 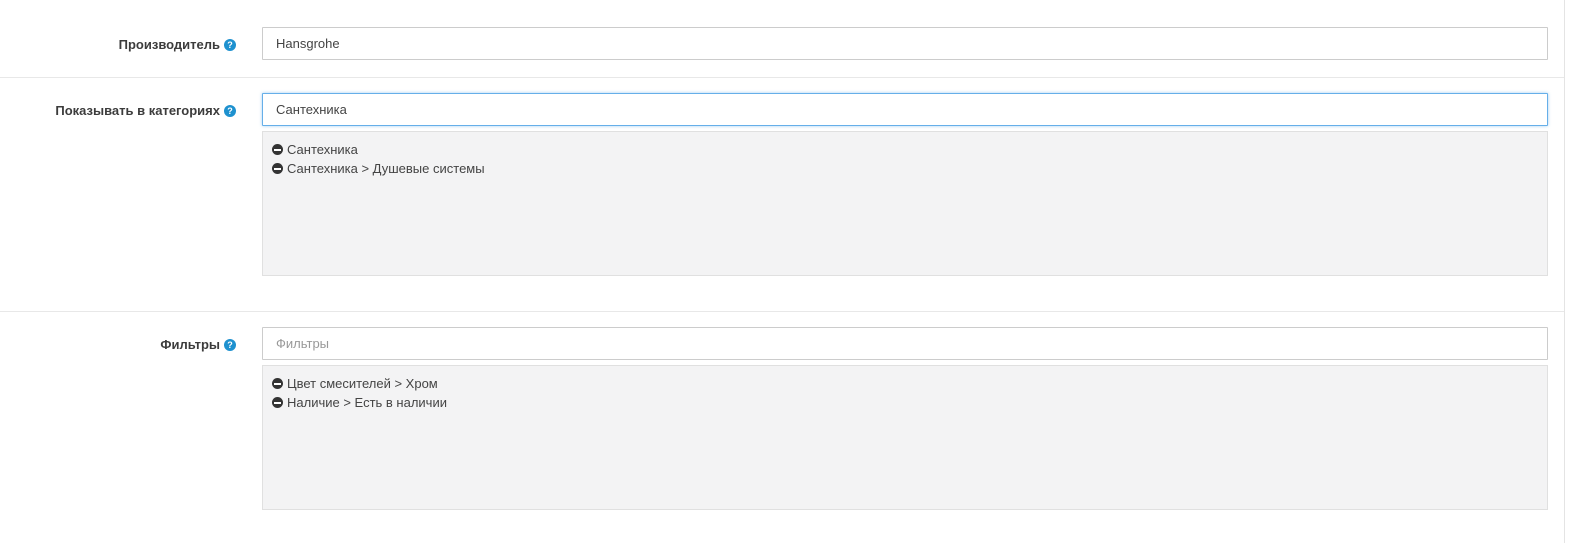 I want to click on manufacturer-label-group: Производитель ?, so click(x=177, y=44).